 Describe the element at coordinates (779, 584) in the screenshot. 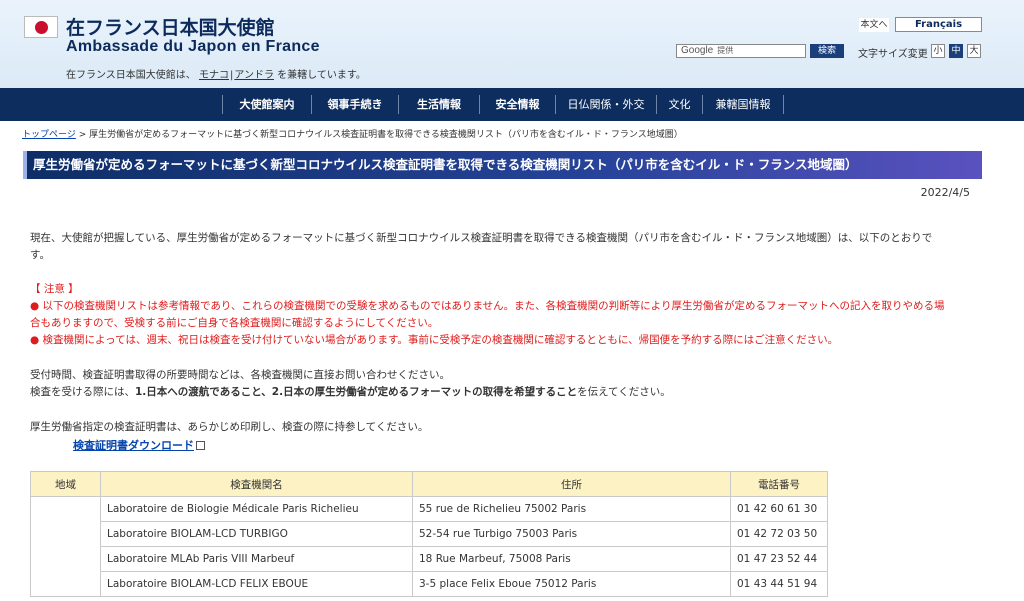

I see `phone-cell: 01 43 44 51 94` at that location.